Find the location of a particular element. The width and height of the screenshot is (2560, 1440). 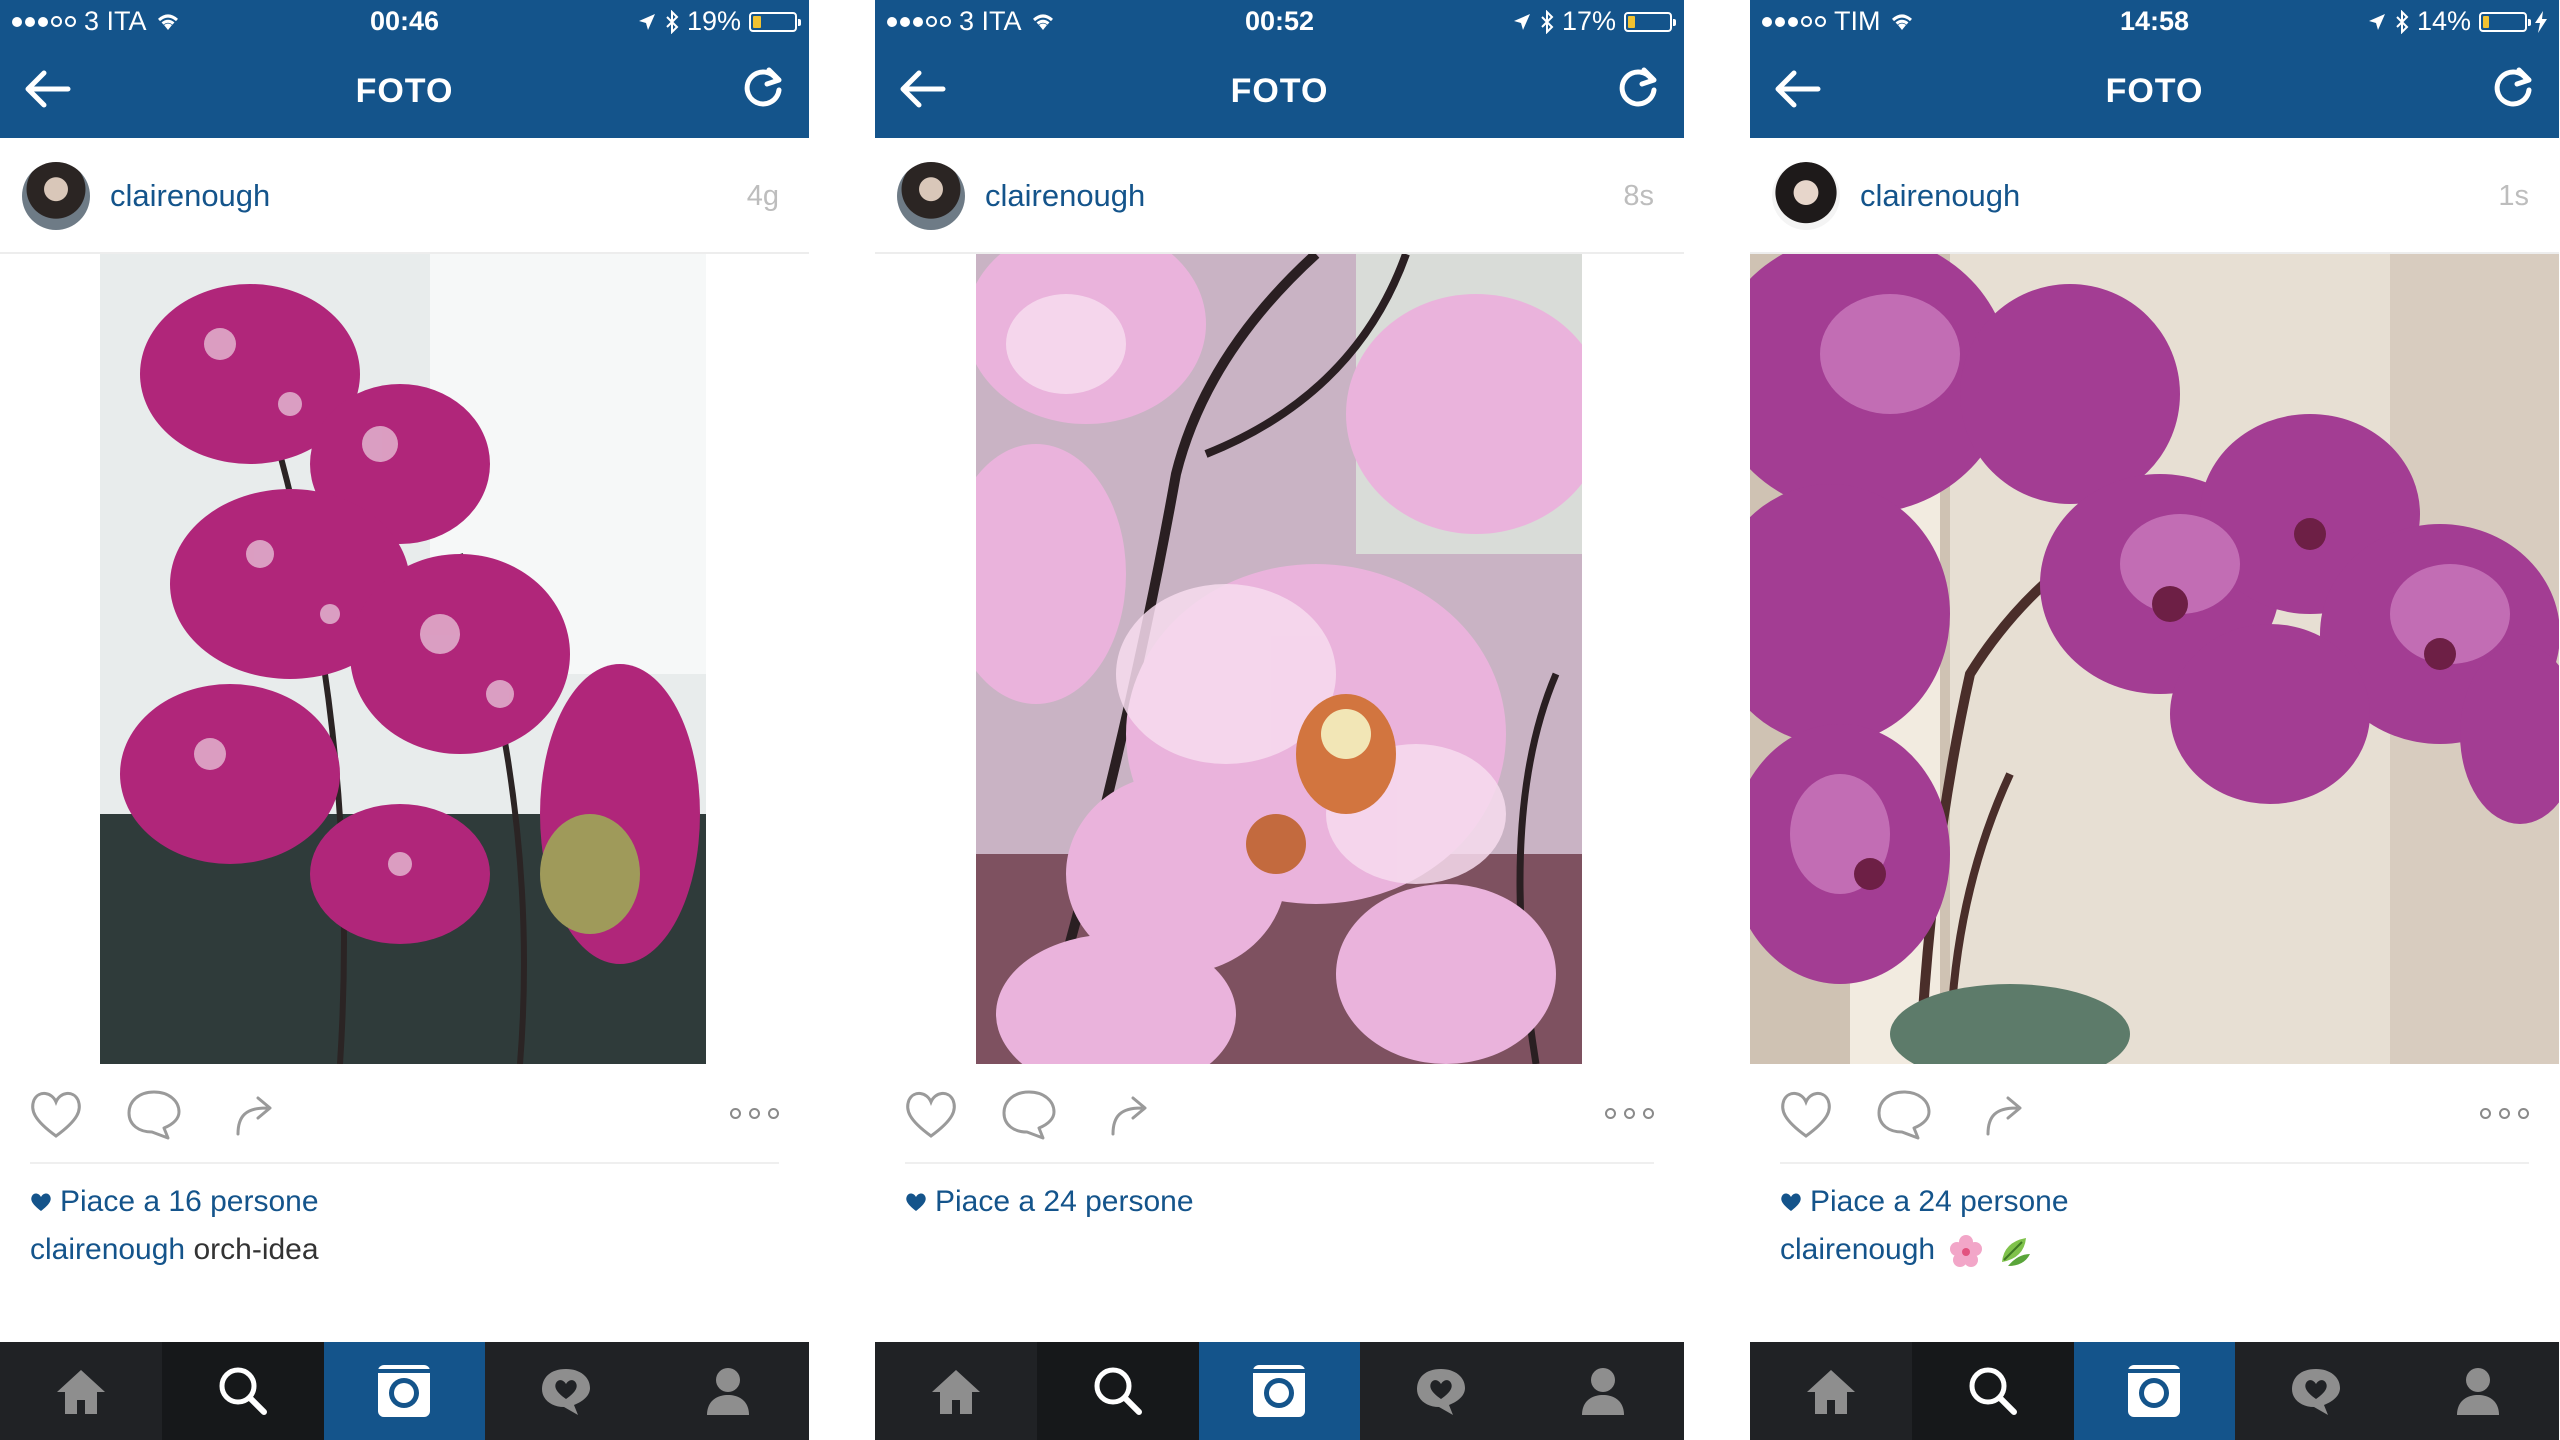

status-bar: 3 ITA 00:52 17% is located at coordinates (1279, 21).